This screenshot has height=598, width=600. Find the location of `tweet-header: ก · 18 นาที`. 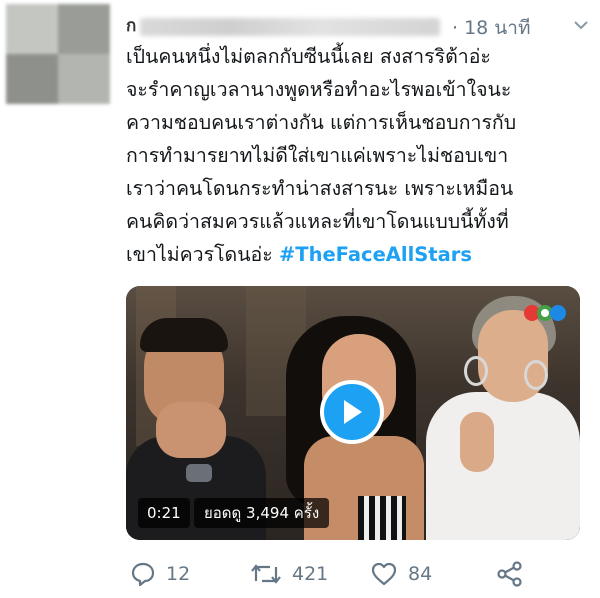

tweet-header: ก · 18 นาที is located at coordinates (361, 25).